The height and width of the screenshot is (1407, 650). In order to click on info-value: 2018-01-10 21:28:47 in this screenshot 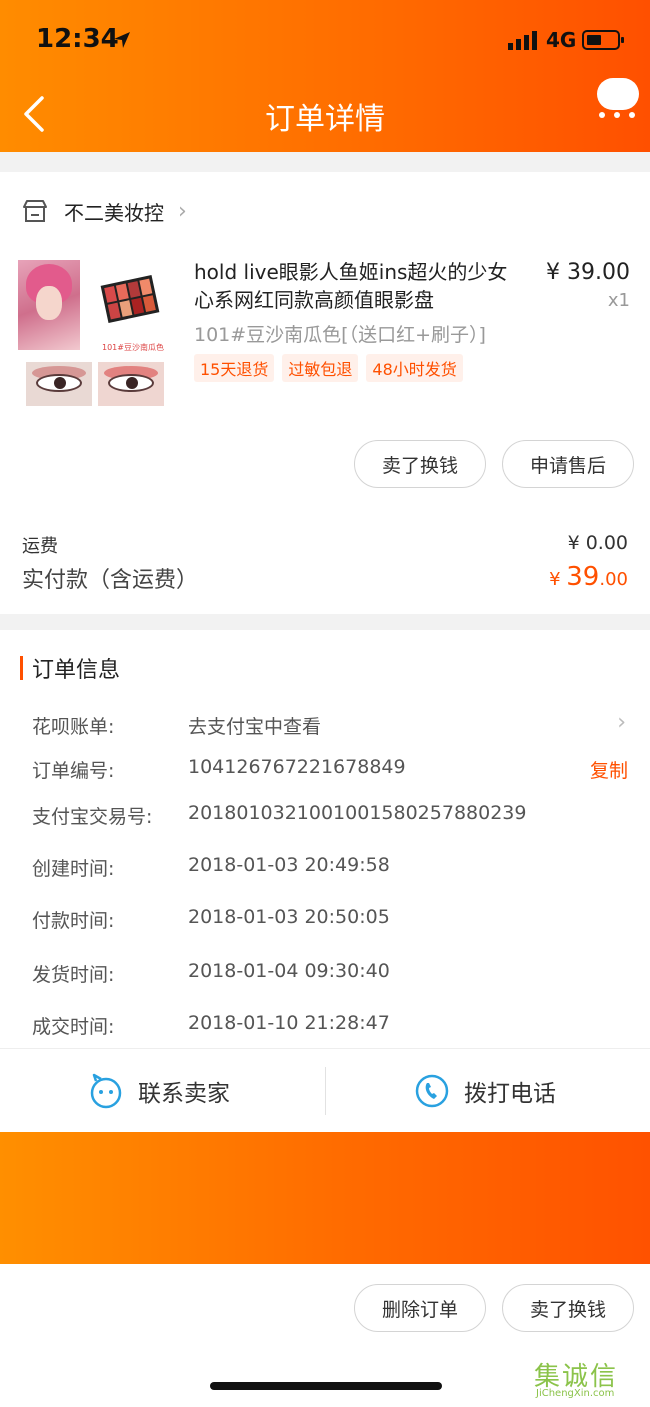, I will do `click(289, 1023)`.